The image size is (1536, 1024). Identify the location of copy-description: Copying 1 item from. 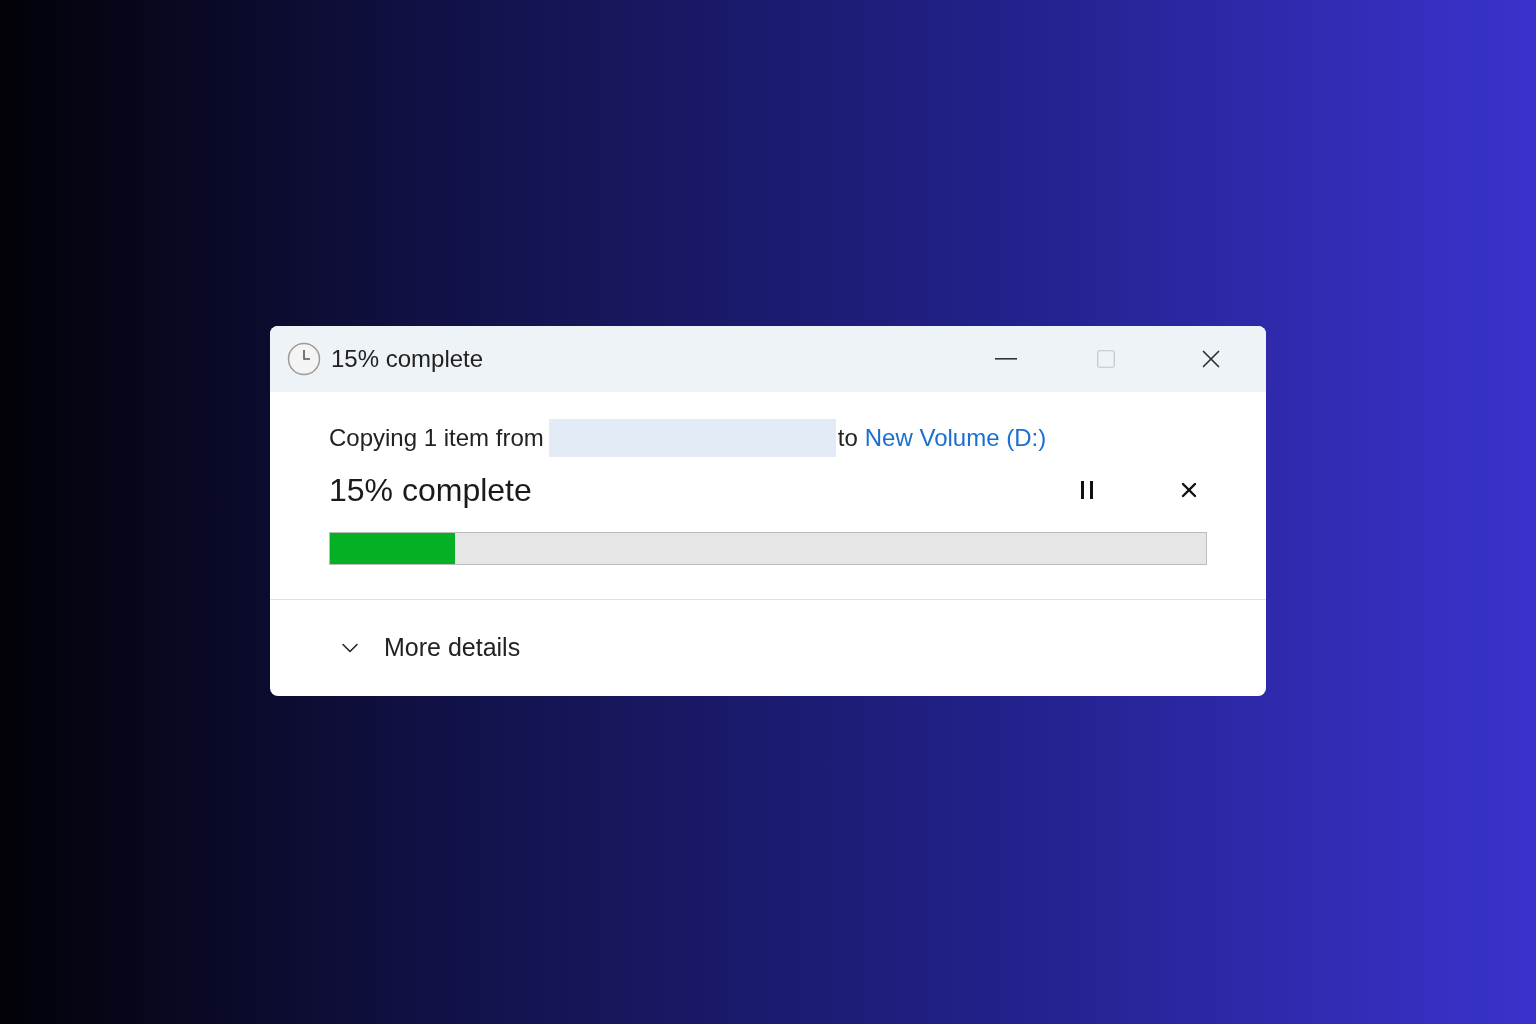
(436, 437).